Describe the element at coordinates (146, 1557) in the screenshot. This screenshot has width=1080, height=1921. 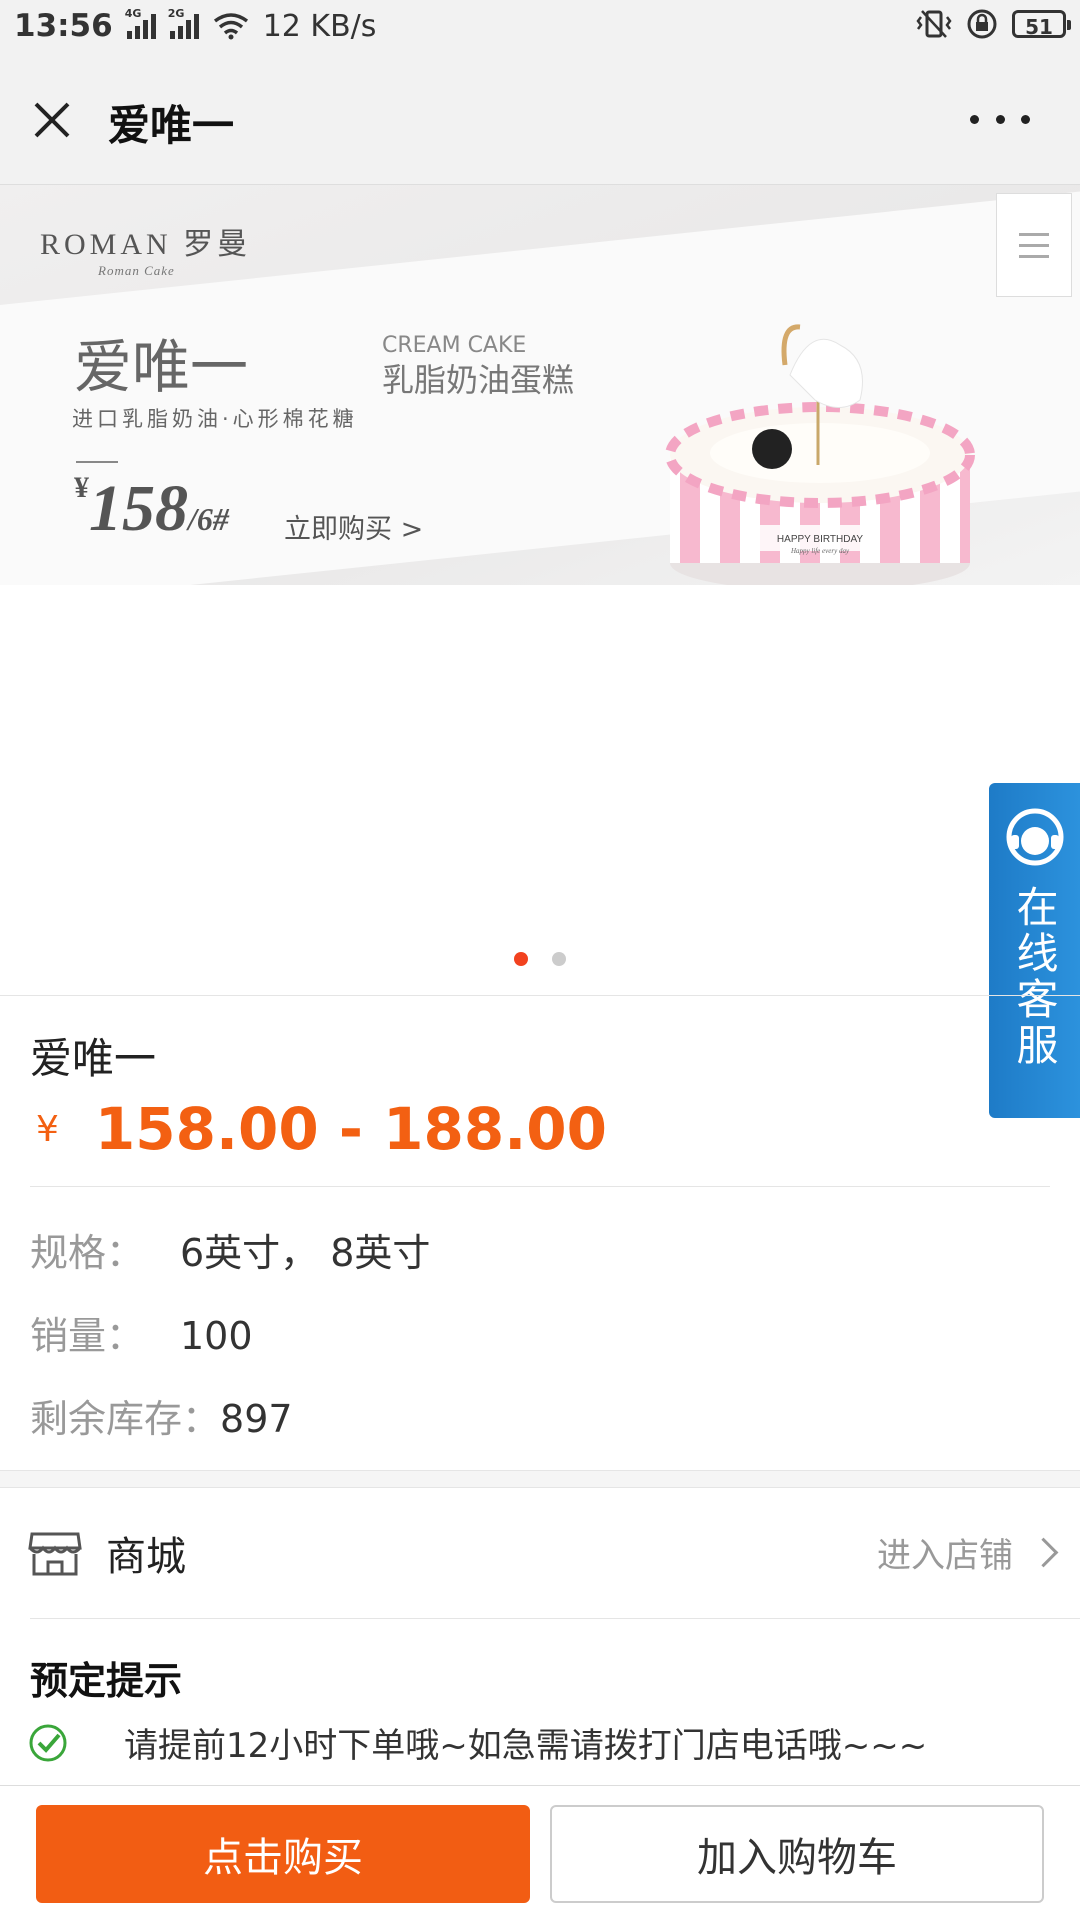
I see `shop-name: 商城` at that location.